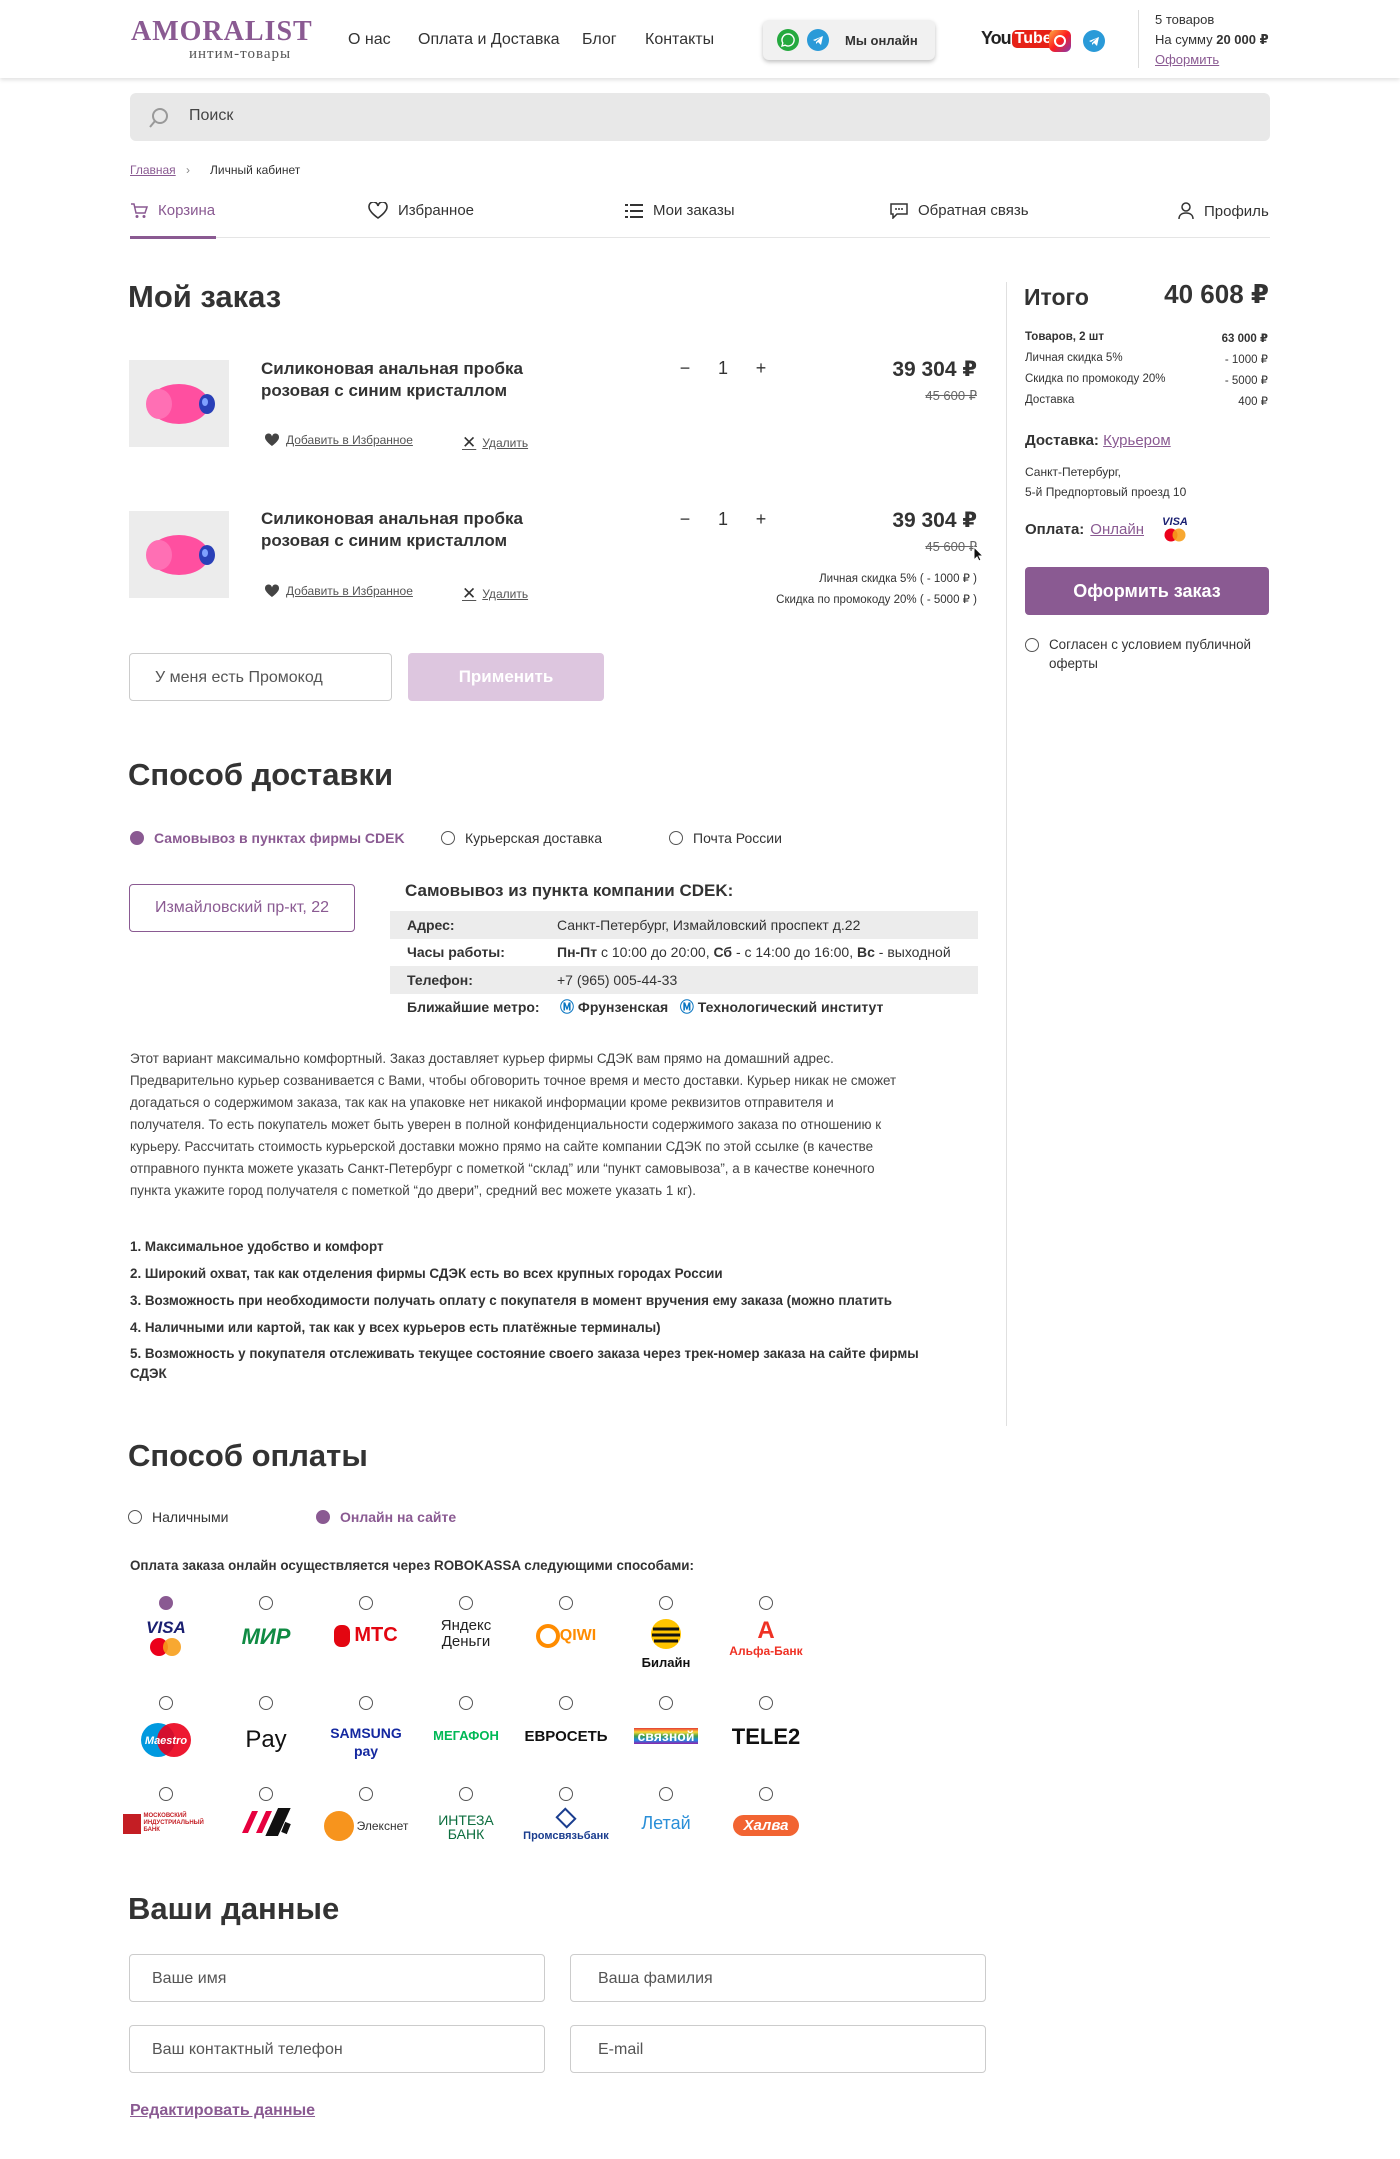  What do you see at coordinates (489, 40) in the screenshot?
I see `nav-payment-delivery: Оплата и Доставка` at bounding box center [489, 40].